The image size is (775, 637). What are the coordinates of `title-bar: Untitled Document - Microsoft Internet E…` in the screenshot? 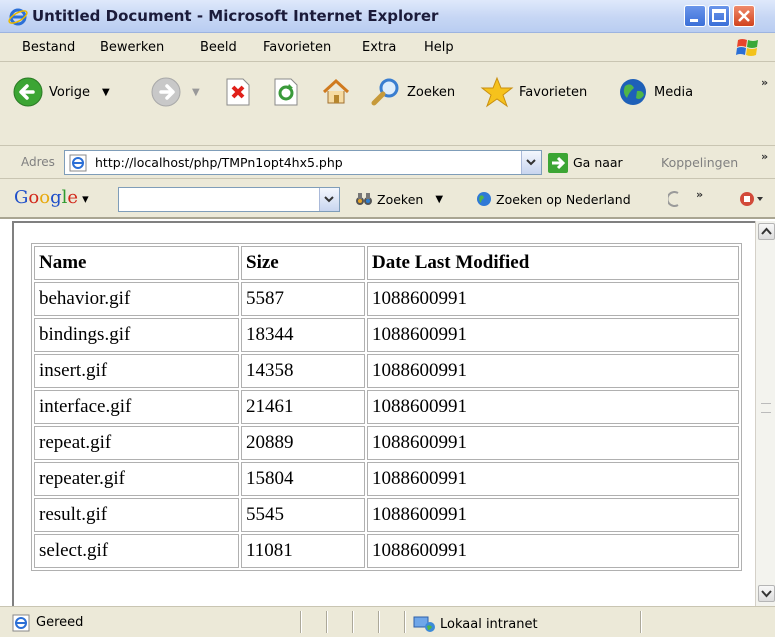 It's located at (387, 16).